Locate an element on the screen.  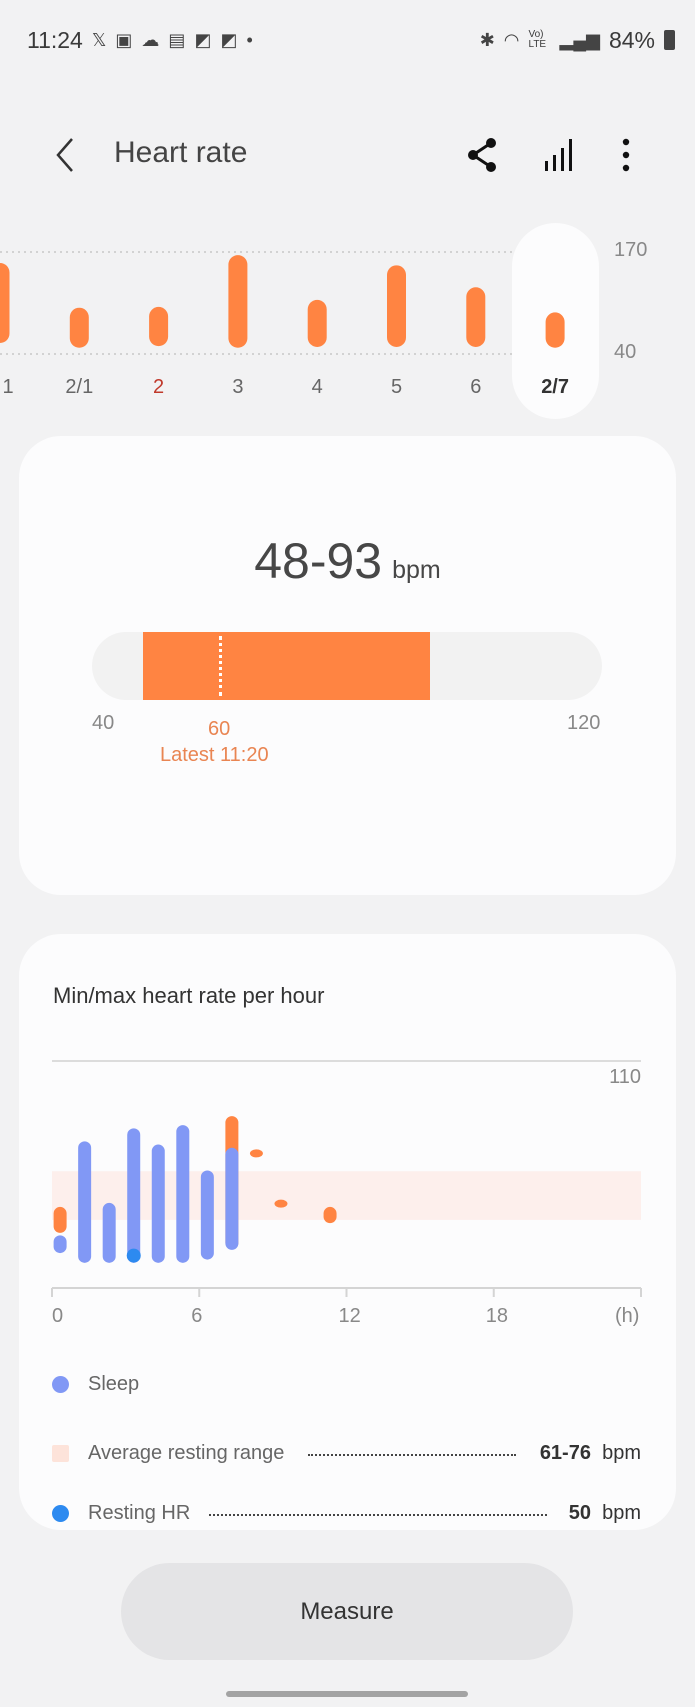
status-bar: 11:24 𝕏 ▣ ☁ ▤ ◩ ◩ • ✱ ◠ Vo) LTE ▂▄▆ 84% is located at coordinates (351, 40).